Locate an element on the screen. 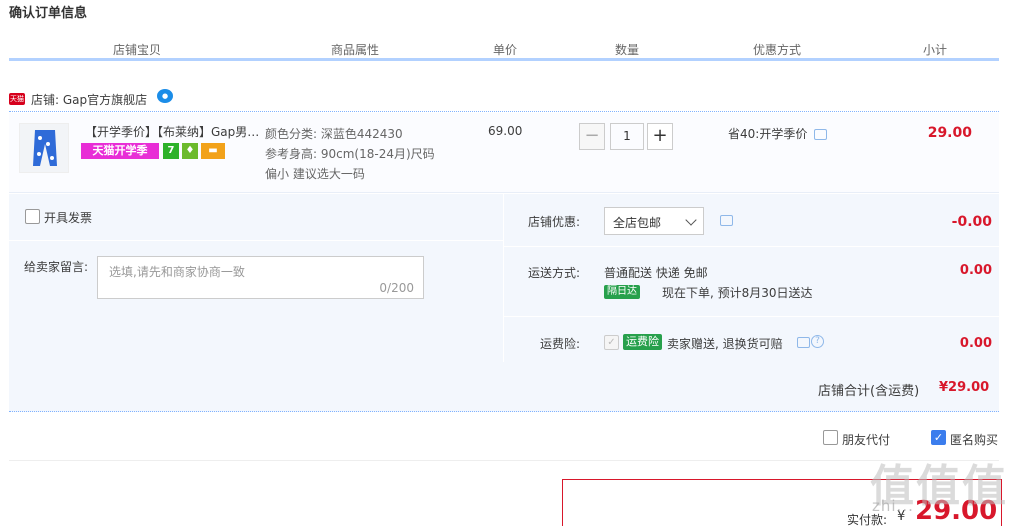 This screenshot has width=1019, height=526. anonymous-checkbox: ✓ is located at coordinates (938, 437).